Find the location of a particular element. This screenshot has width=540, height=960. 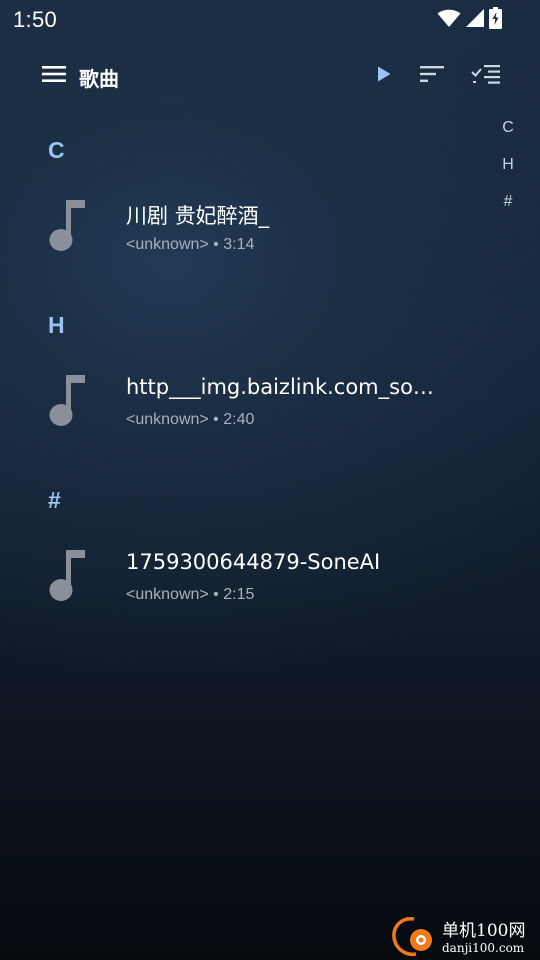

song-title: 川剧 贵妃醉酒_ is located at coordinates (198, 216).